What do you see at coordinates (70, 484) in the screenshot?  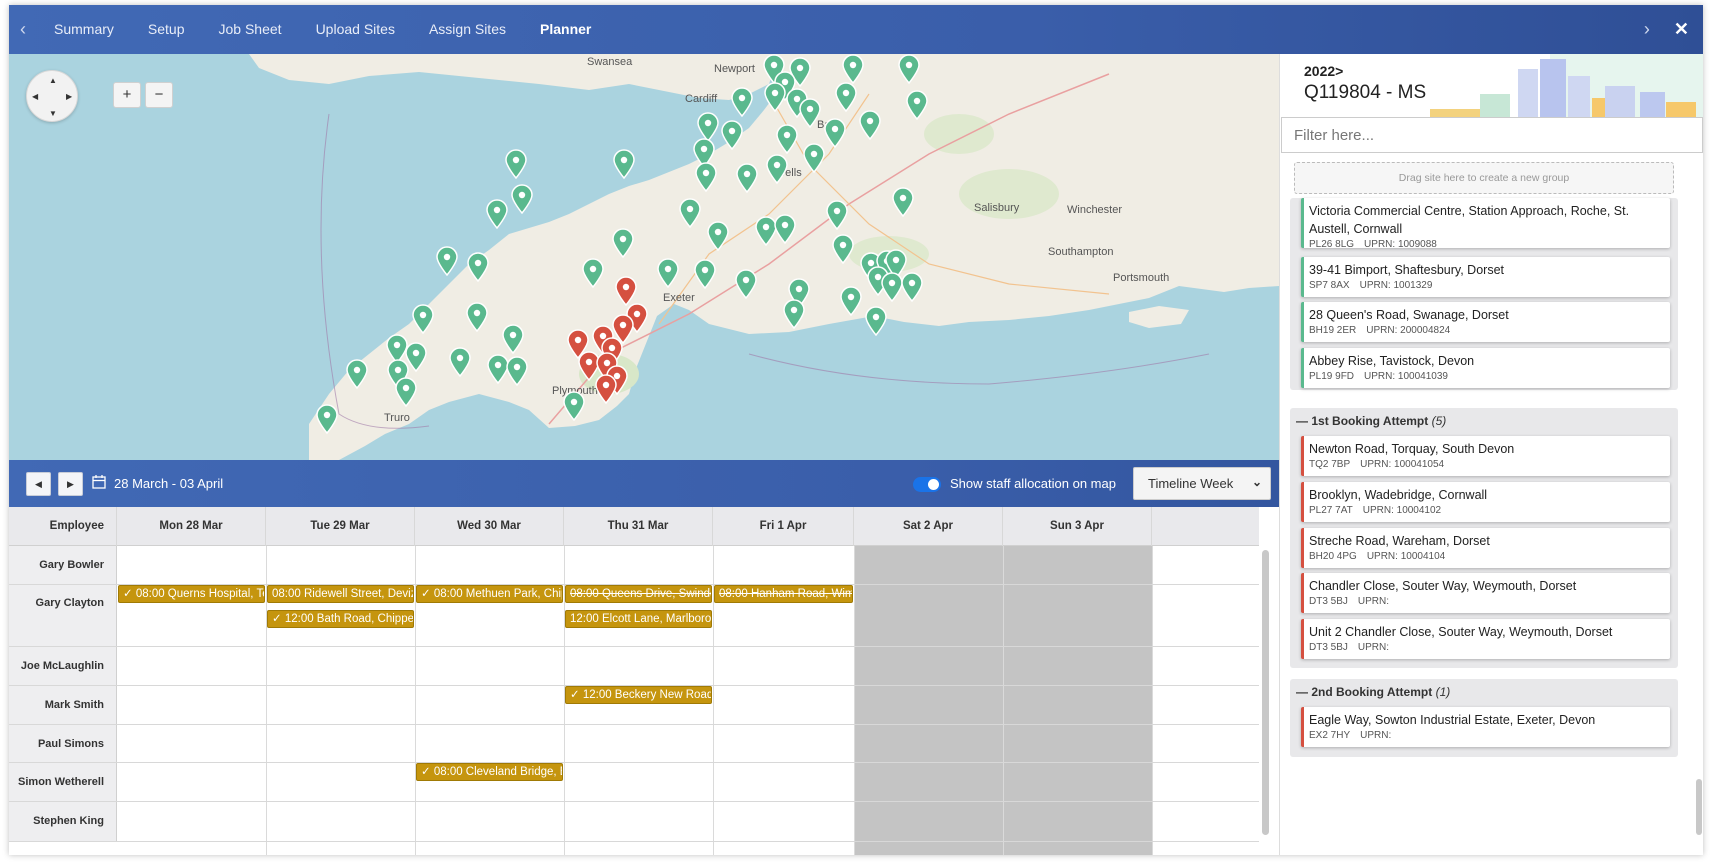 I see `next-week-button: ▶` at bounding box center [70, 484].